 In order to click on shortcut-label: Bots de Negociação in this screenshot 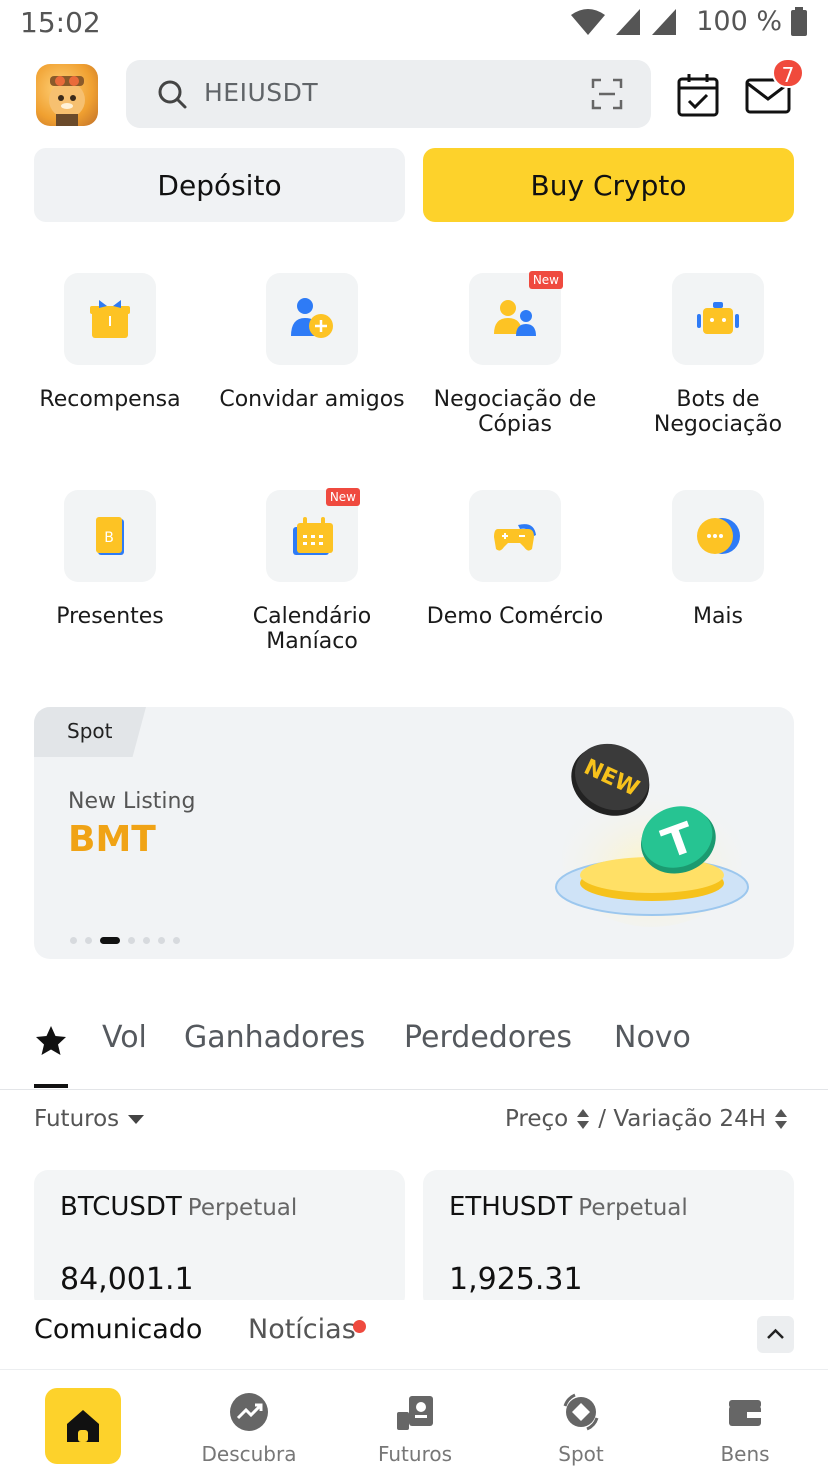, I will do `click(718, 412)`.